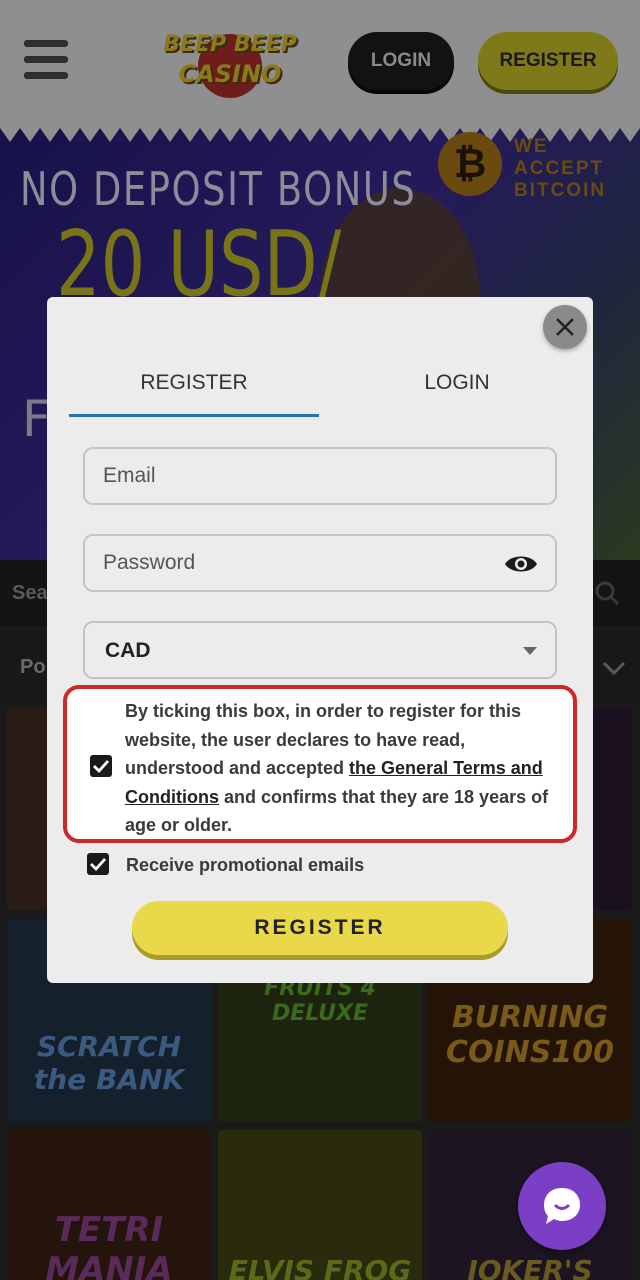 The image size is (640, 1280). Describe the element at coordinates (530, 651) in the screenshot. I see `caret-down-icon` at that location.